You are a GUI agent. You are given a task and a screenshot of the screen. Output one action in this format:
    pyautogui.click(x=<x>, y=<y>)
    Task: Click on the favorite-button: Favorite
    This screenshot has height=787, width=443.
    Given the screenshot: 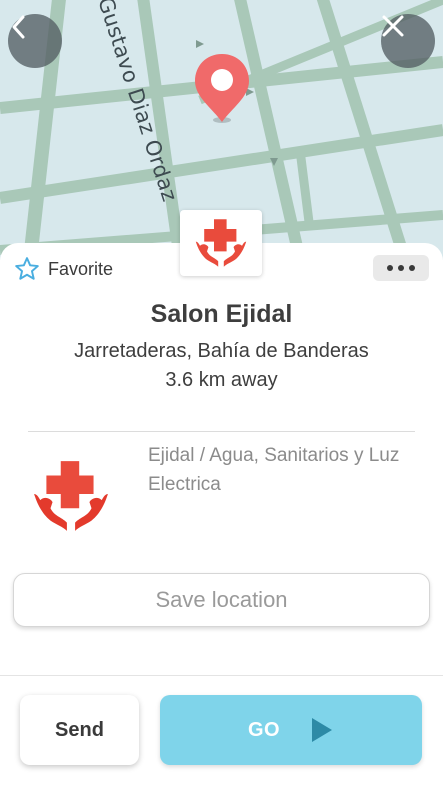 What is the action you would take?
    pyautogui.click(x=63, y=269)
    